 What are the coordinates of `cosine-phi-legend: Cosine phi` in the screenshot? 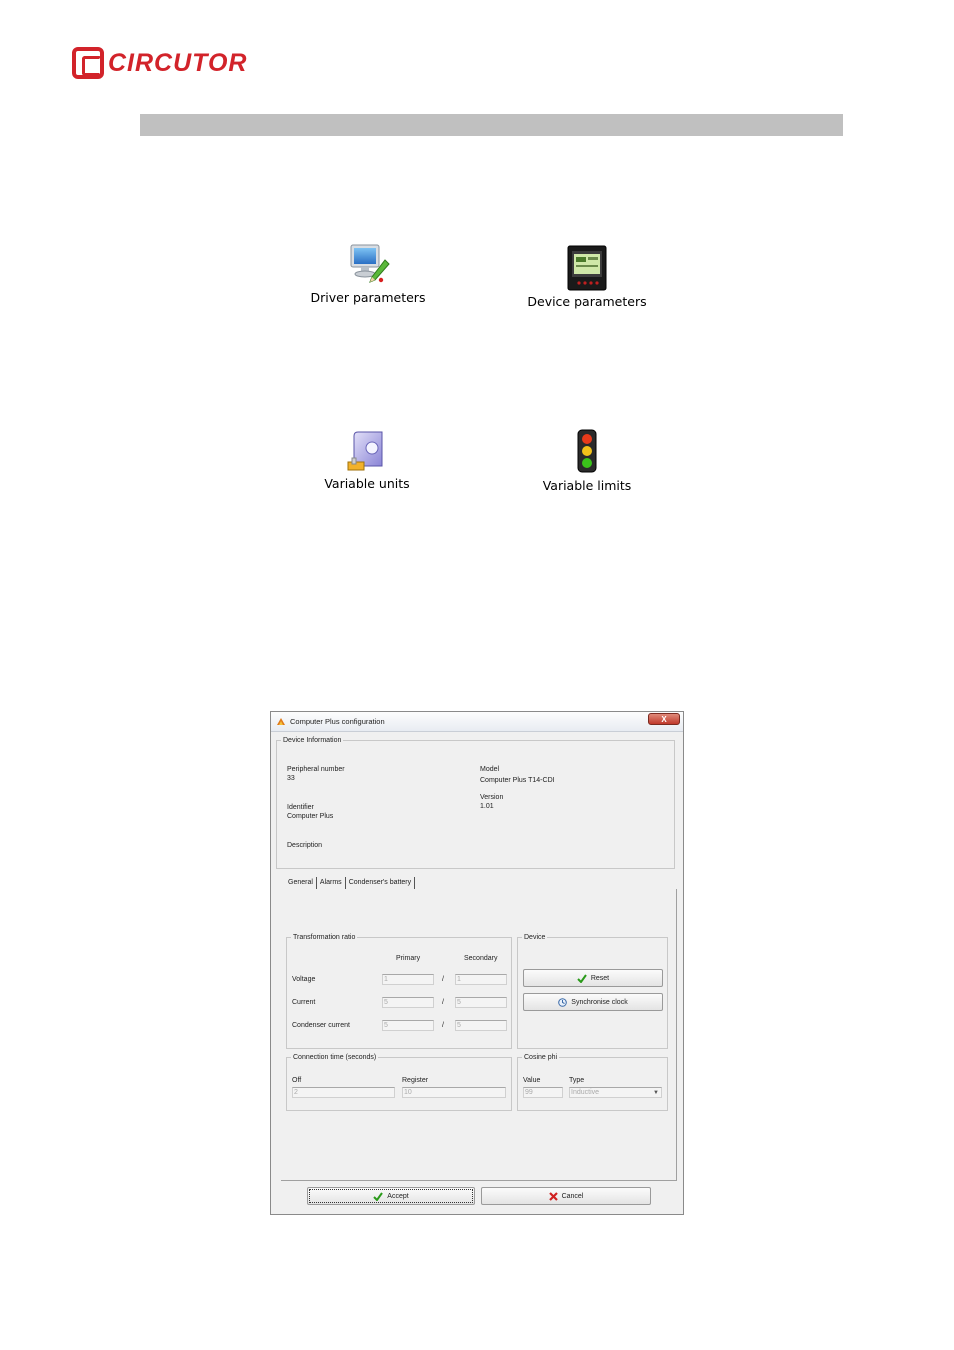 It's located at (541, 1057).